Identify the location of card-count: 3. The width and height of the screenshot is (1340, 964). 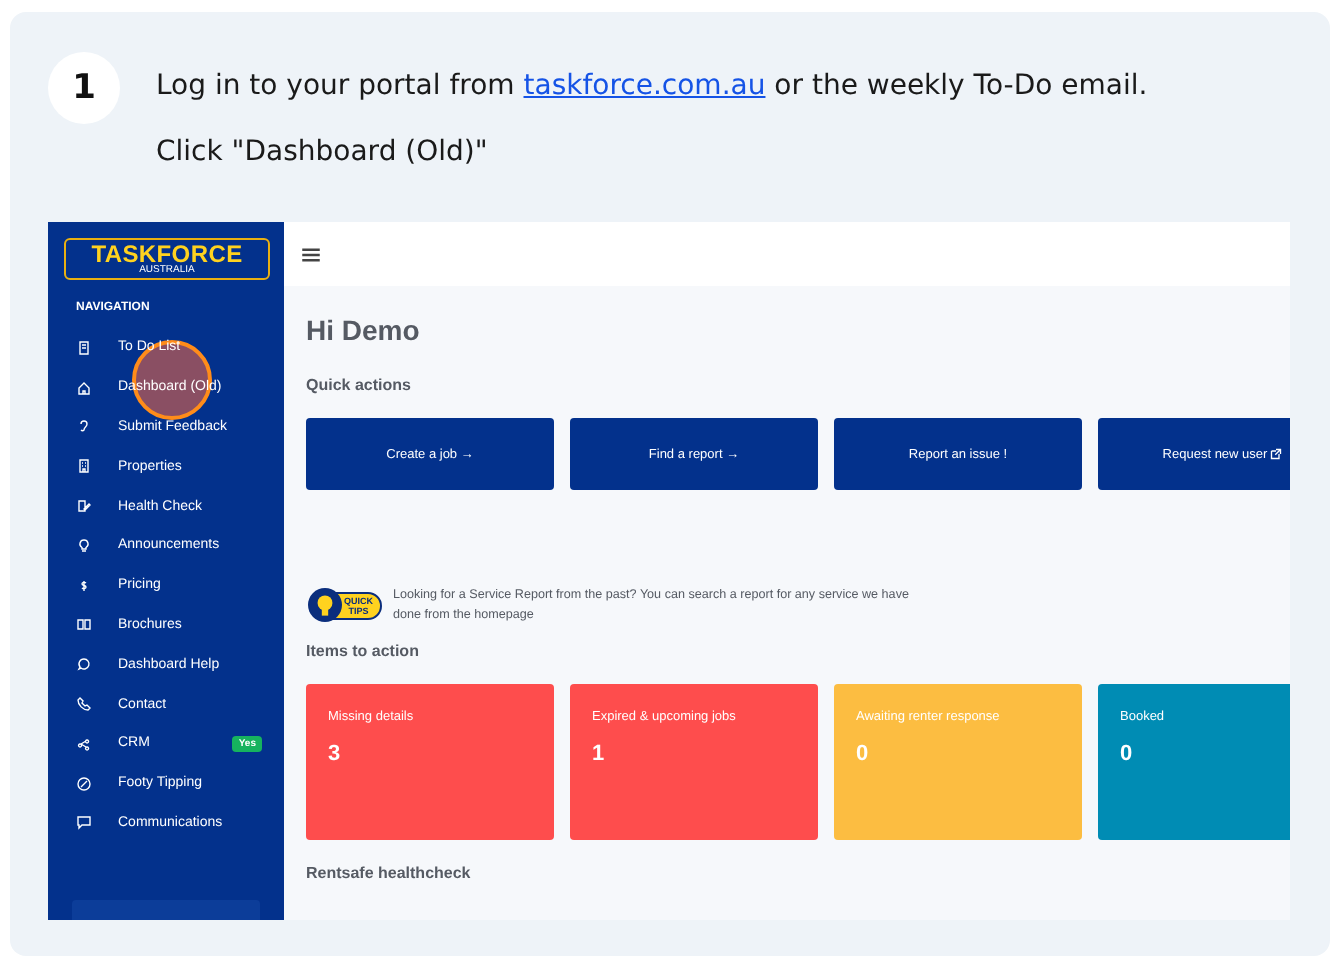
(335, 754).